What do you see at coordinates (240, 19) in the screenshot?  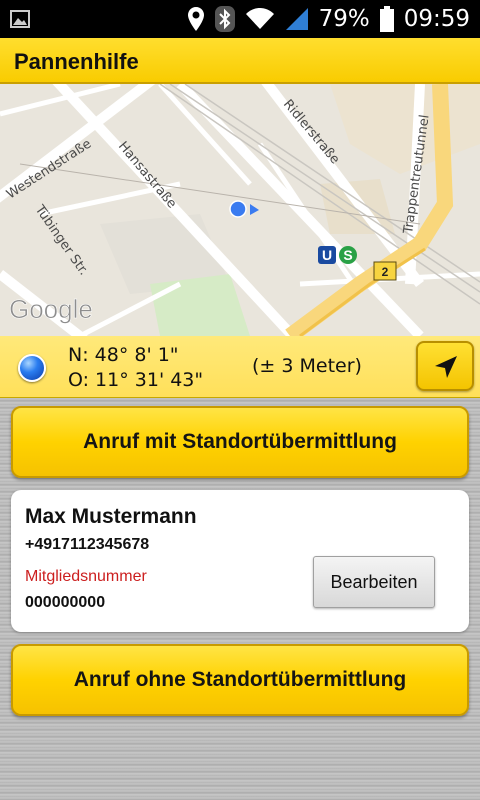 I see `status-bar: 79% 09:59` at bounding box center [240, 19].